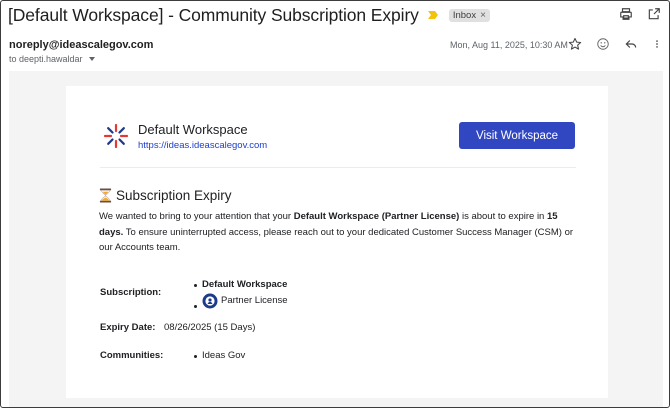  I want to click on expiry-date-label: Expiry Date:, so click(128, 327).